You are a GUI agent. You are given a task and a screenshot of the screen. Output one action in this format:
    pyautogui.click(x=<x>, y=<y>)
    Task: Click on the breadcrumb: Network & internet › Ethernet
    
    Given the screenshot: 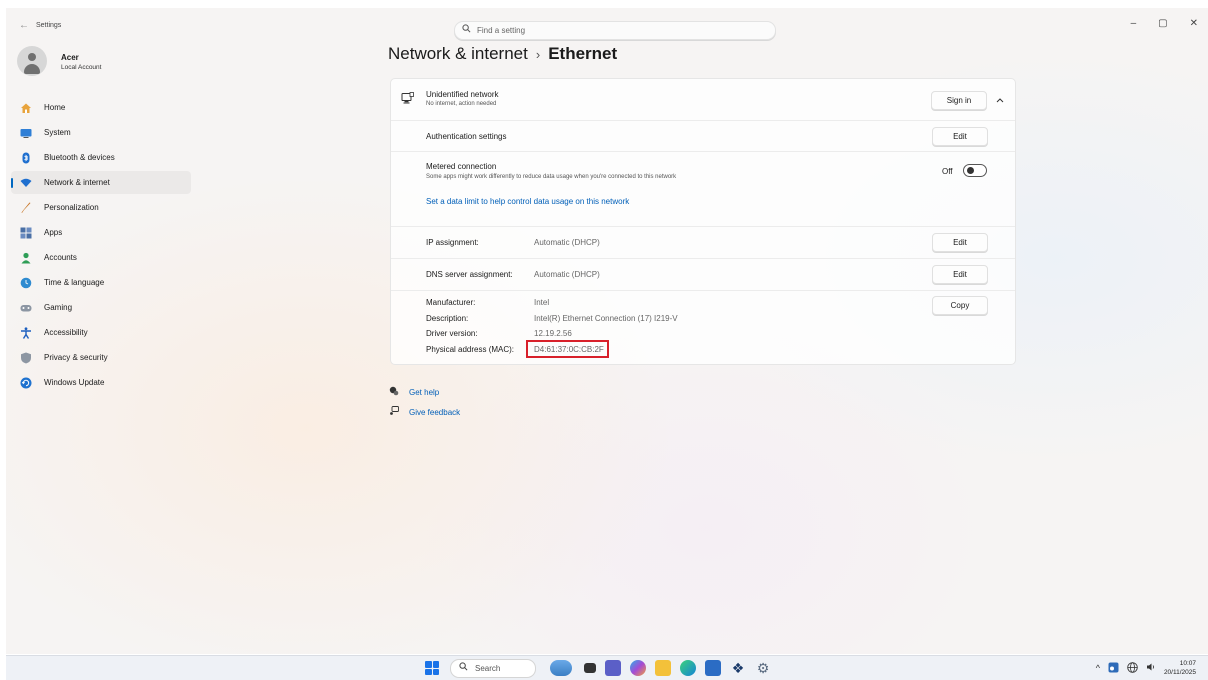 What is the action you would take?
    pyautogui.click(x=502, y=54)
    